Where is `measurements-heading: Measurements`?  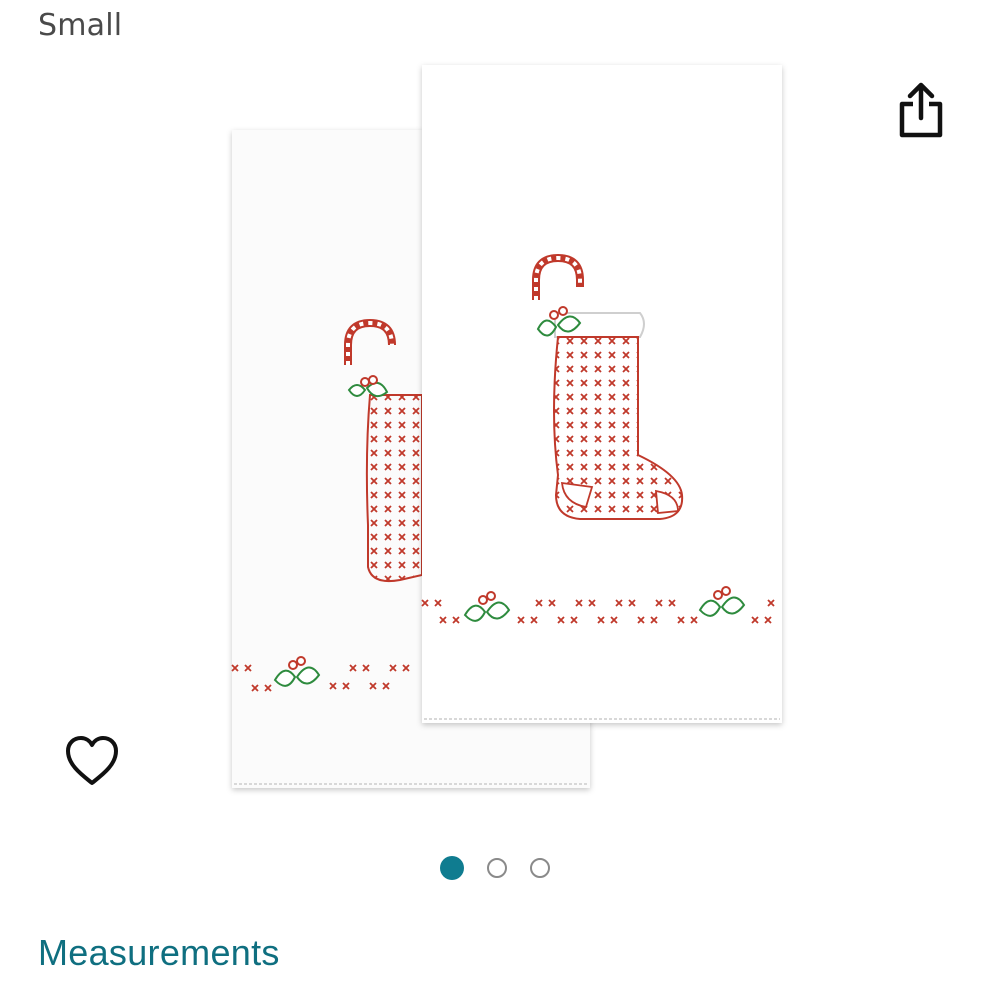 measurements-heading: Measurements is located at coordinates (159, 953).